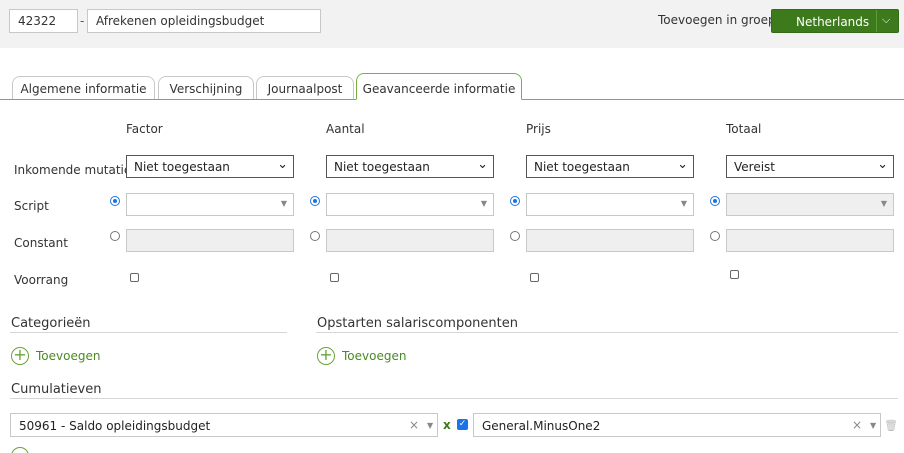  Describe the element at coordinates (410, 204) in the screenshot. I see `script-combo-amount: ▼` at that location.